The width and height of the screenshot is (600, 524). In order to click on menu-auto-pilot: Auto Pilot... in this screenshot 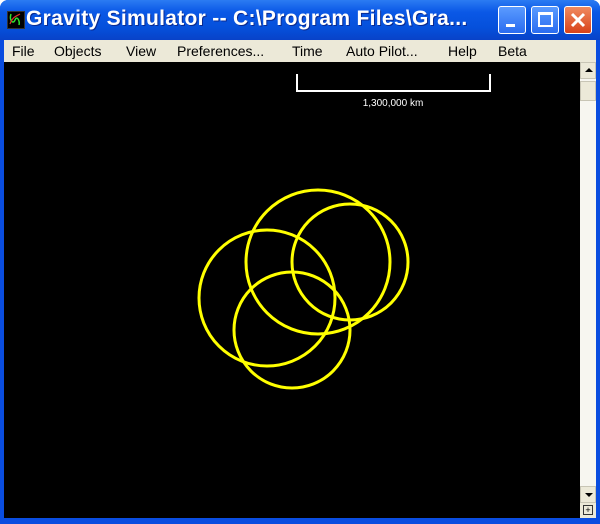, I will do `click(382, 51)`.